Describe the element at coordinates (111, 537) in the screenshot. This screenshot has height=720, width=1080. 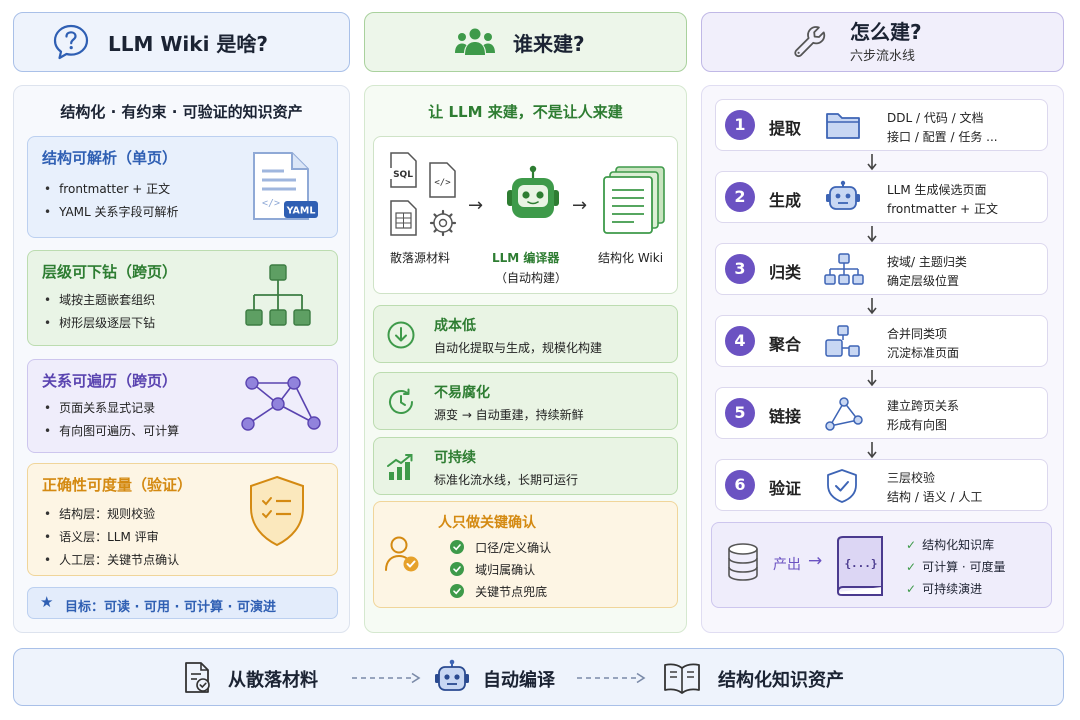
I see `card-list: 结构层：规则校验 语义层：LLM 评审 人工层：关键节点确认` at that location.